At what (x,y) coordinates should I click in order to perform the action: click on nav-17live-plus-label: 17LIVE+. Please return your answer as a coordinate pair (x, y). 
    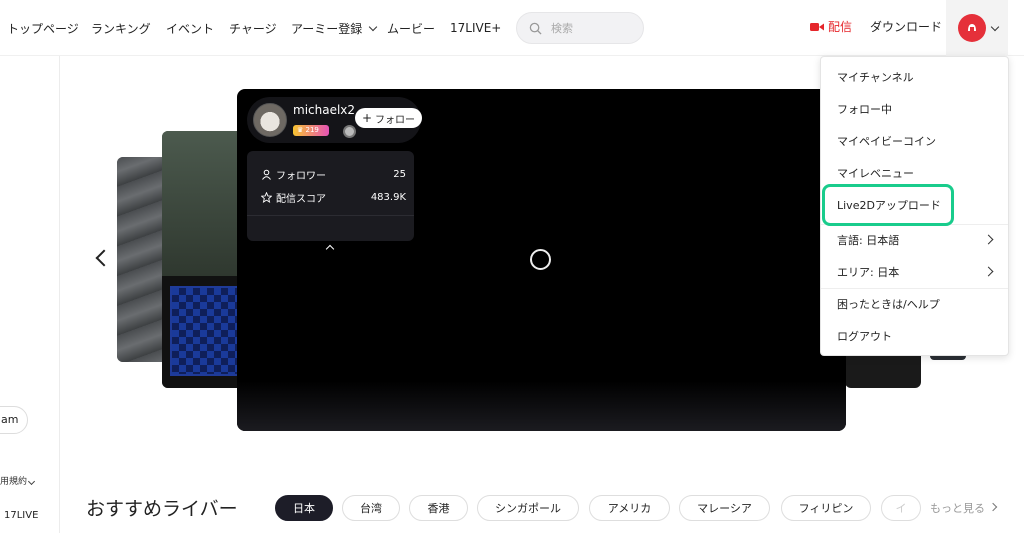
    Looking at the image, I should click on (475, 28).